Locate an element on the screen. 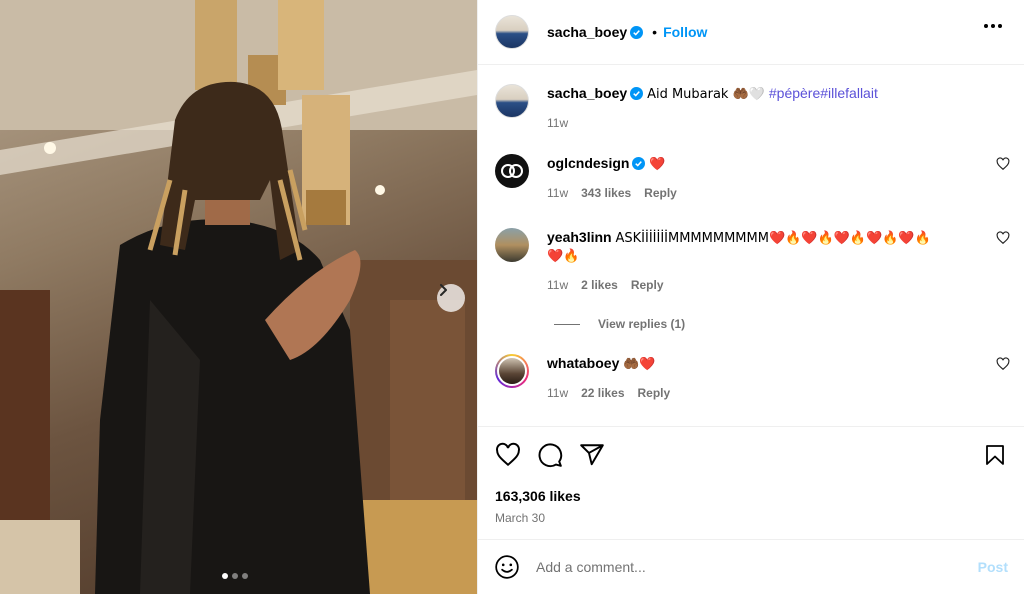 The height and width of the screenshot is (594, 1024). caption-text: Aid Mubarak 🤲🏾🤍 is located at coordinates (706, 94).